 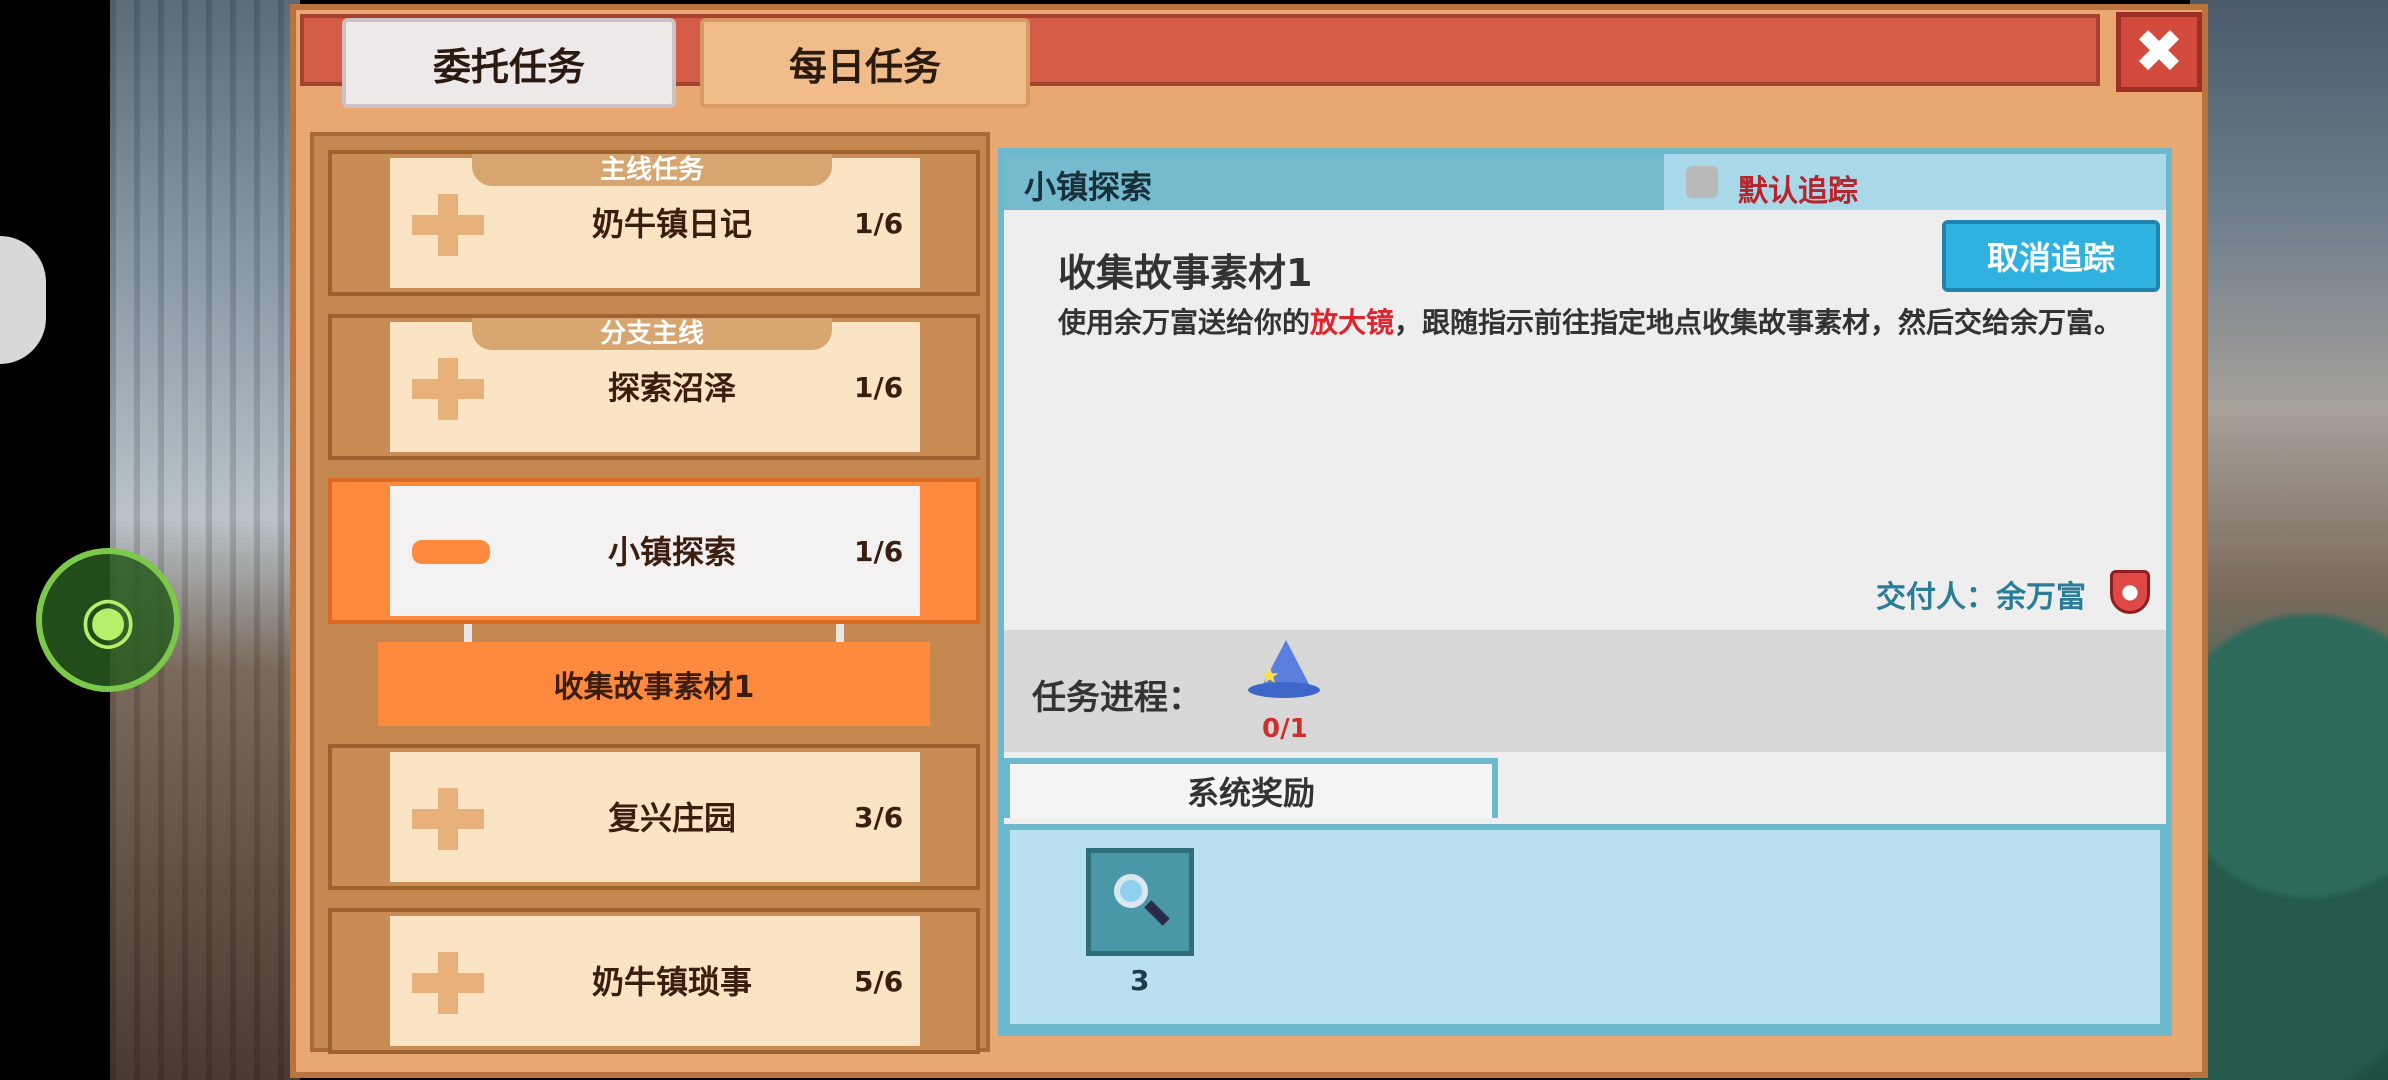 I want to click on magnifier-icon, so click(x=1140, y=902).